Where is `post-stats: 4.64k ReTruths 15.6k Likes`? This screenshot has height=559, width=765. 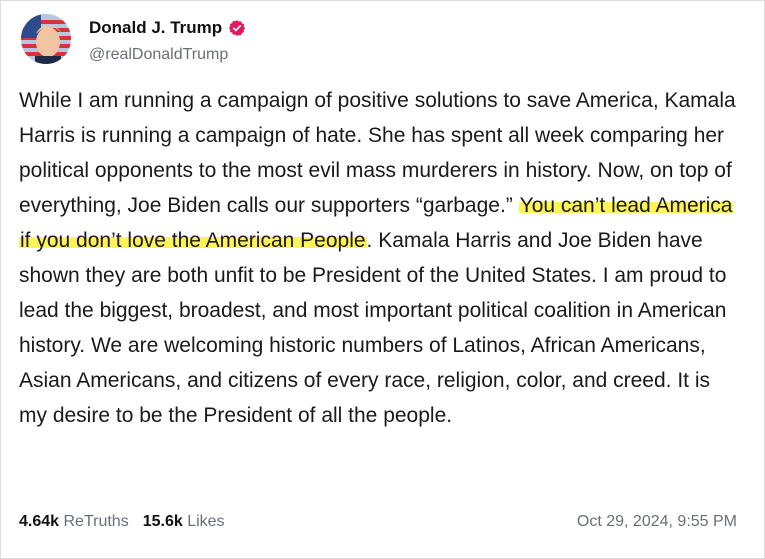 post-stats: 4.64k ReTruths 15.6k Likes is located at coordinates (122, 522).